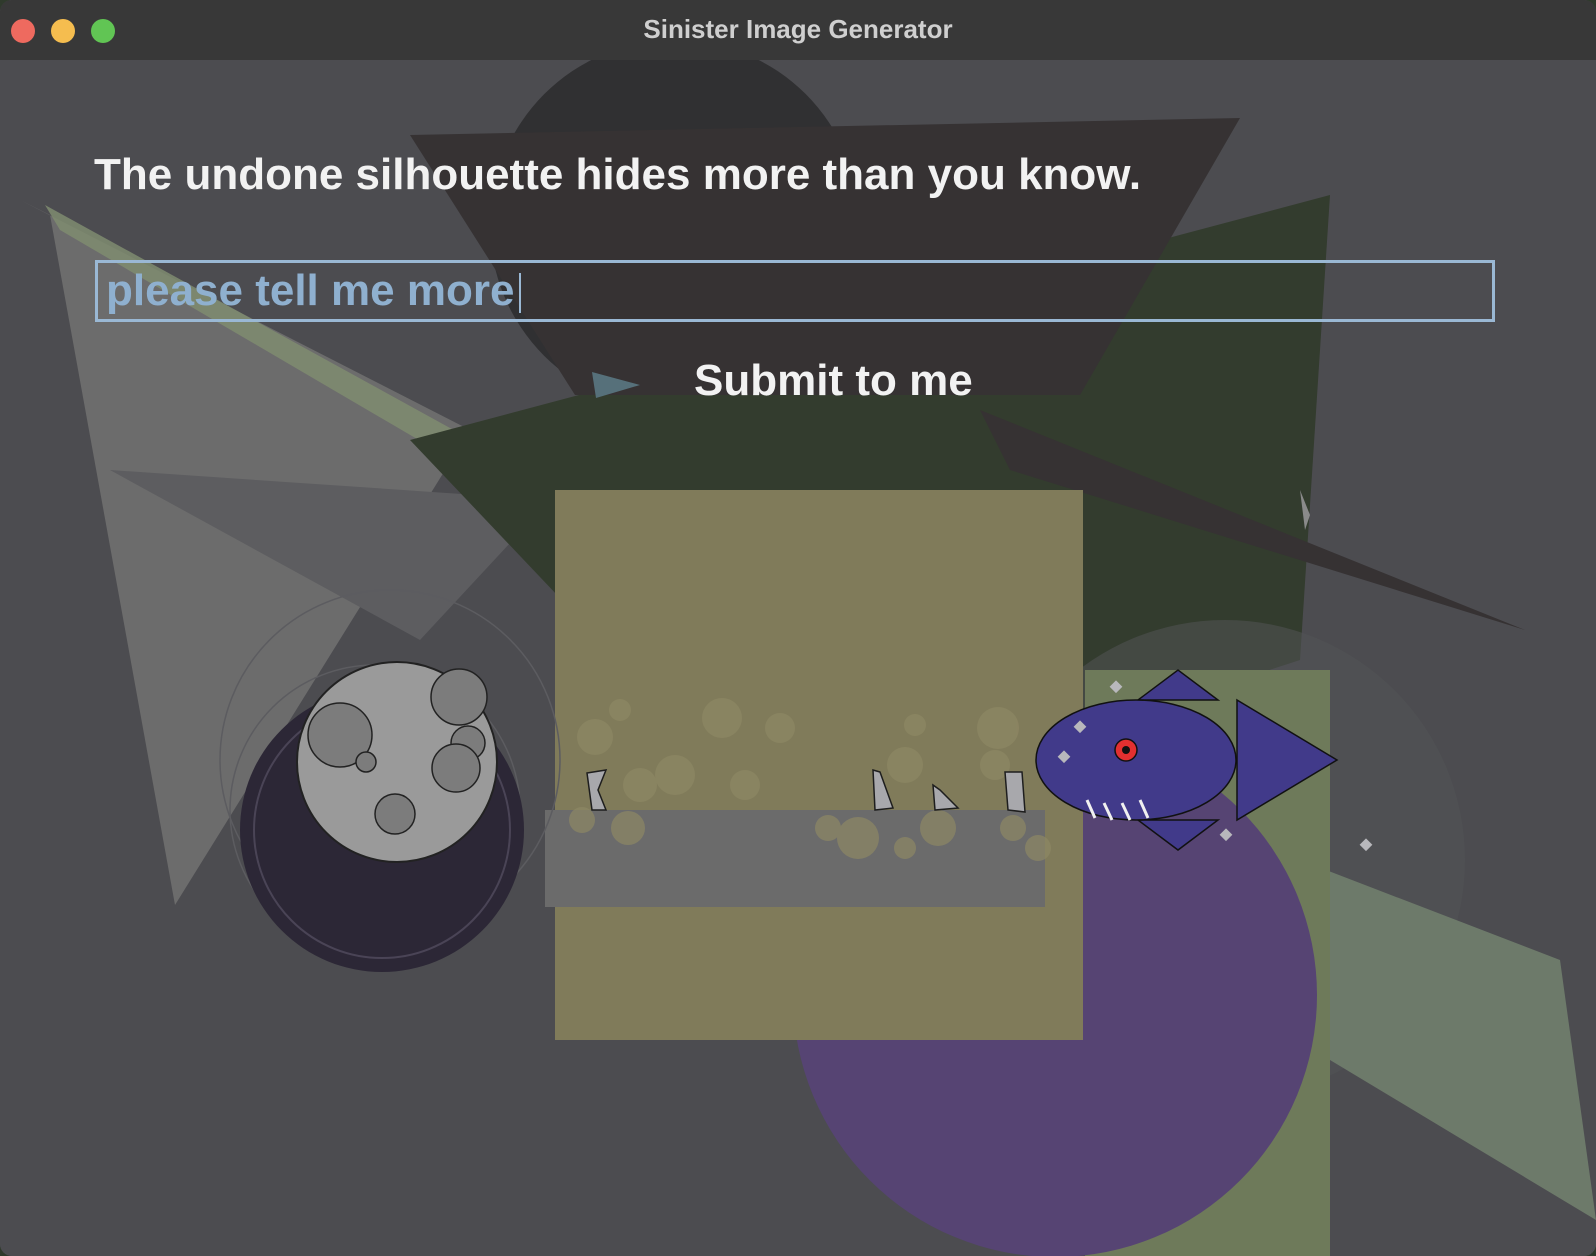 This screenshot has height=1256, width=1596. I want to click on submit-button: Submit to me, so click(840, 381).